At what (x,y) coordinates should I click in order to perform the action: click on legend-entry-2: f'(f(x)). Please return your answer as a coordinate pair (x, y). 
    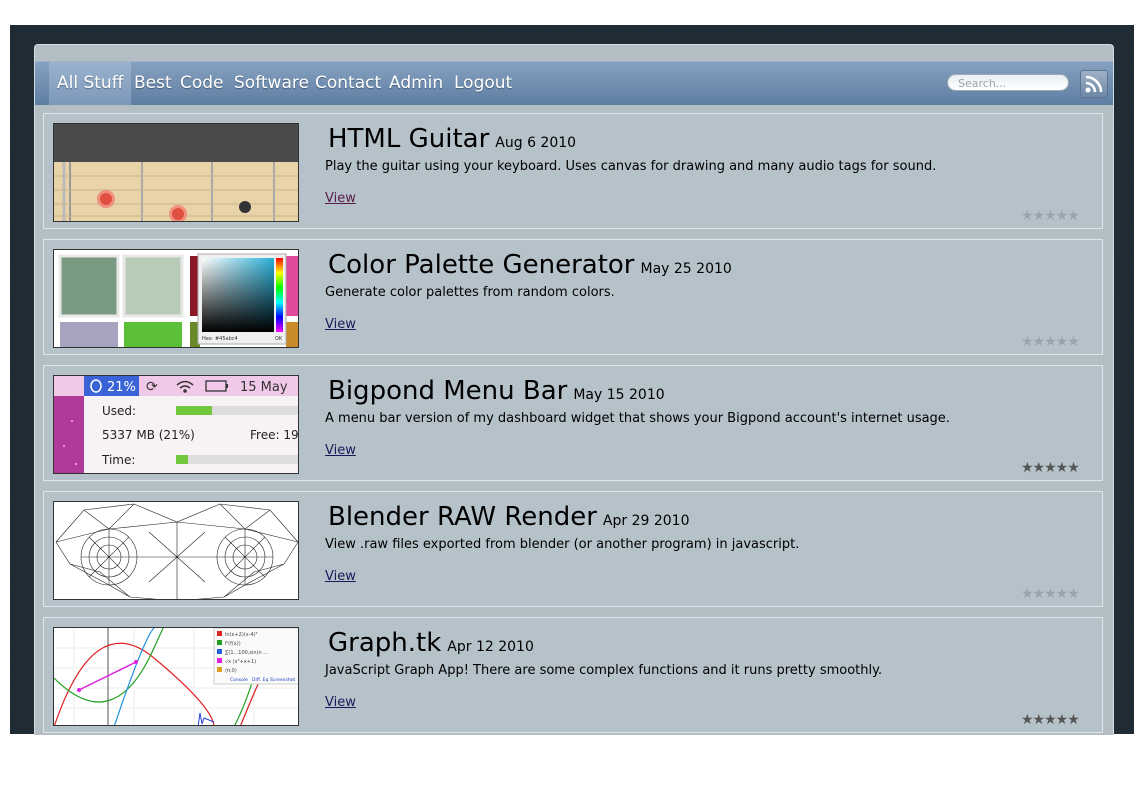
    Looking at the image, I should click on (233, 644).